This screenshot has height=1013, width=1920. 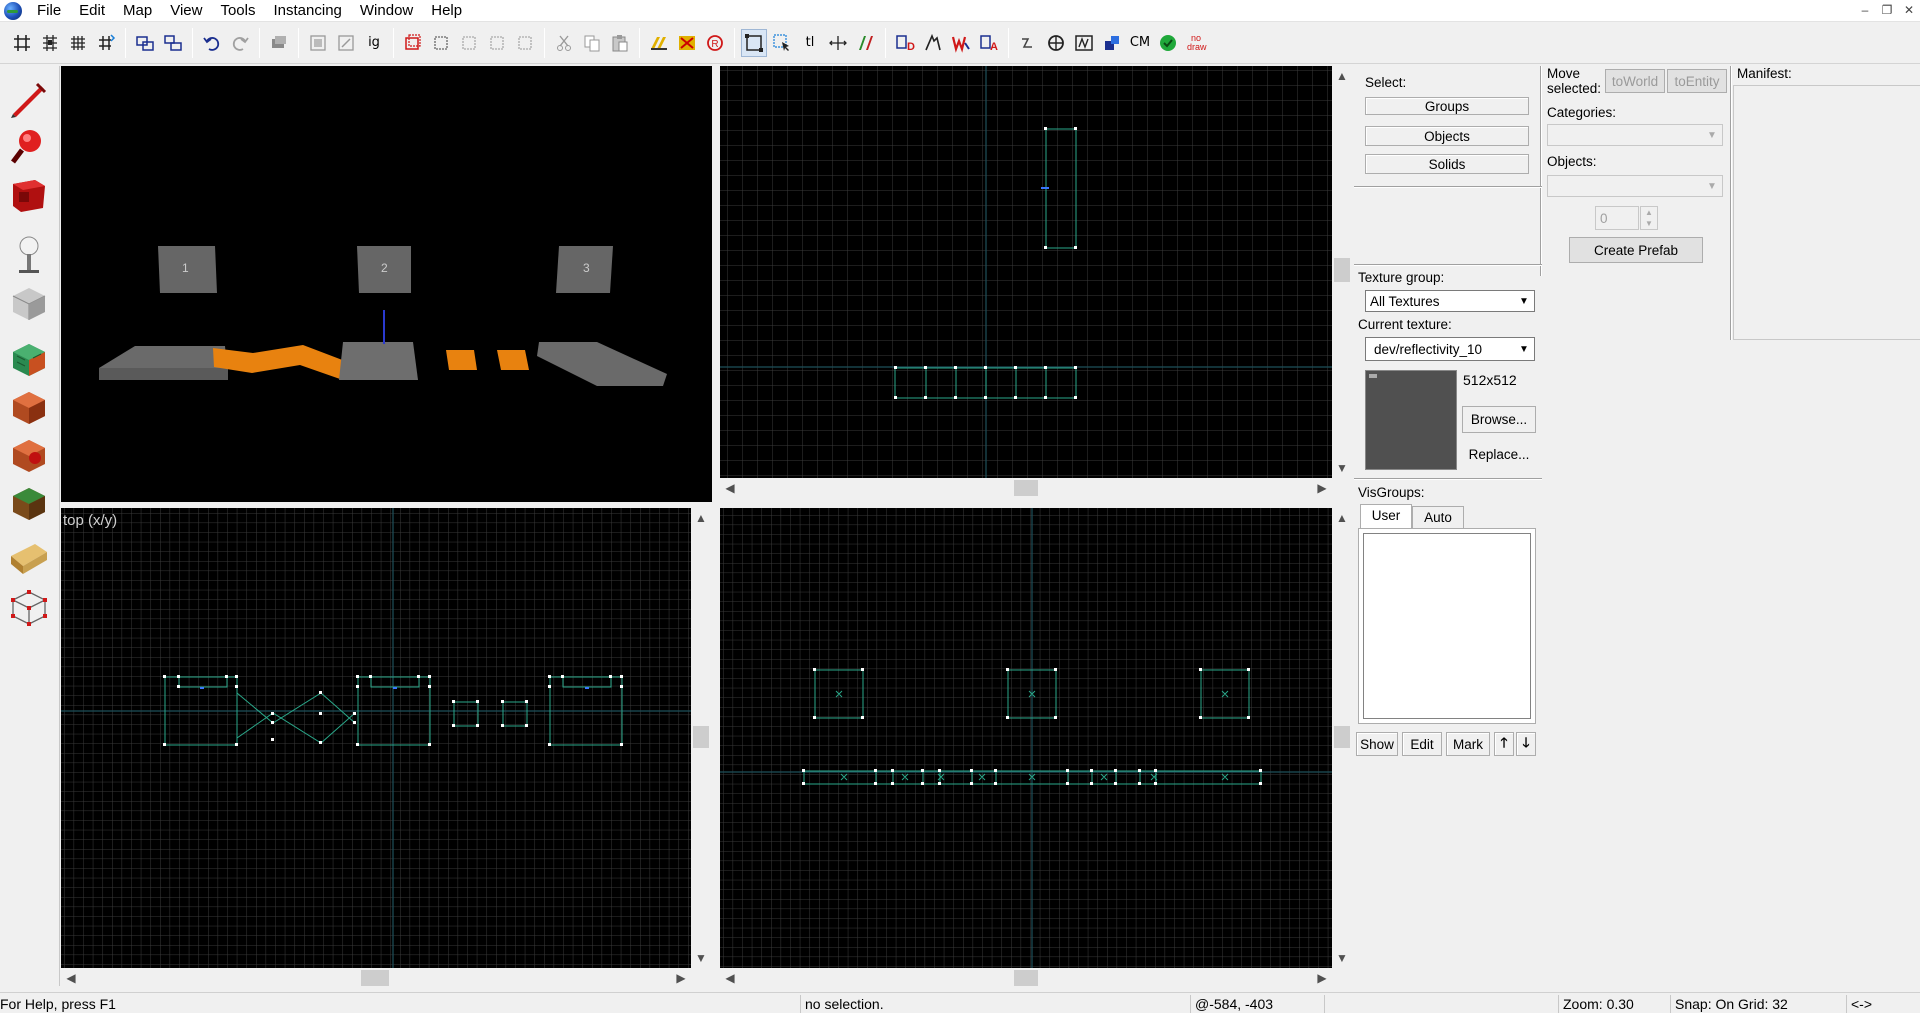 I want to click on menu-help: Help, so click(x=446, y=10).